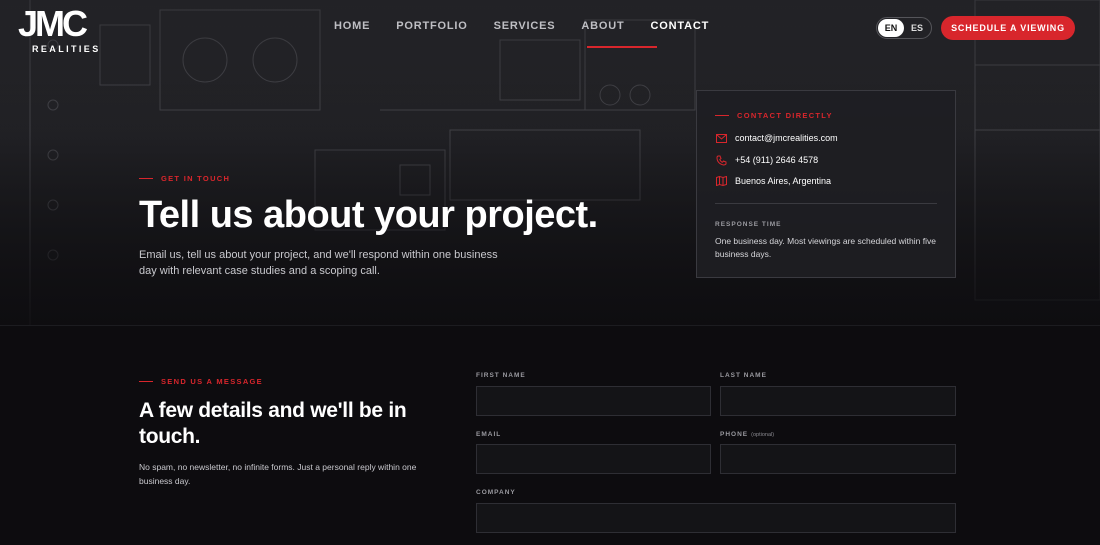  I want to click on phone-label: PHONE (optional), so click(747, 434).